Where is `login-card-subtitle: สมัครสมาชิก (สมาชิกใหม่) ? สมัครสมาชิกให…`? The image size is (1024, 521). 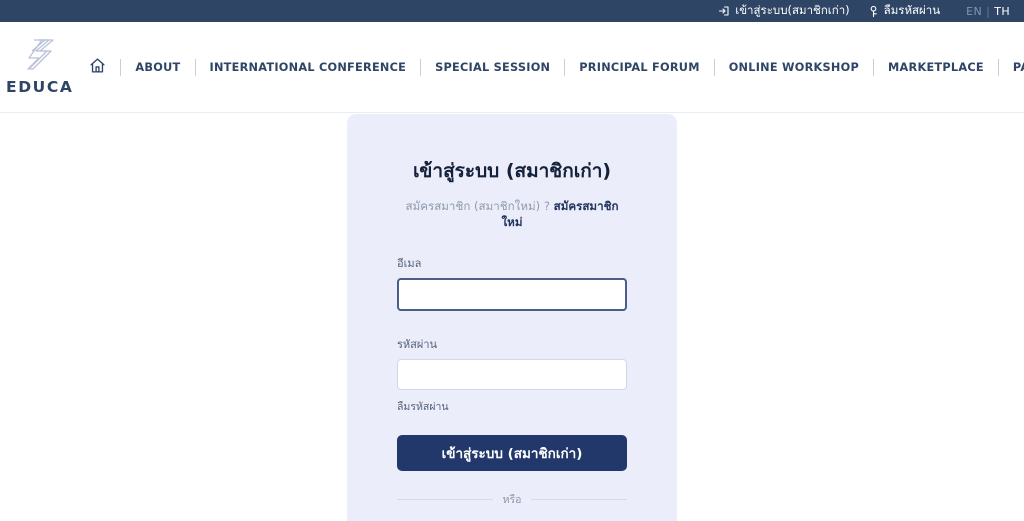
login-card-subtitle: สมัครสมาชิก (สมาชิกใหม่) ? สมัครสมาชิกให… is located at coordinates (512, 214).